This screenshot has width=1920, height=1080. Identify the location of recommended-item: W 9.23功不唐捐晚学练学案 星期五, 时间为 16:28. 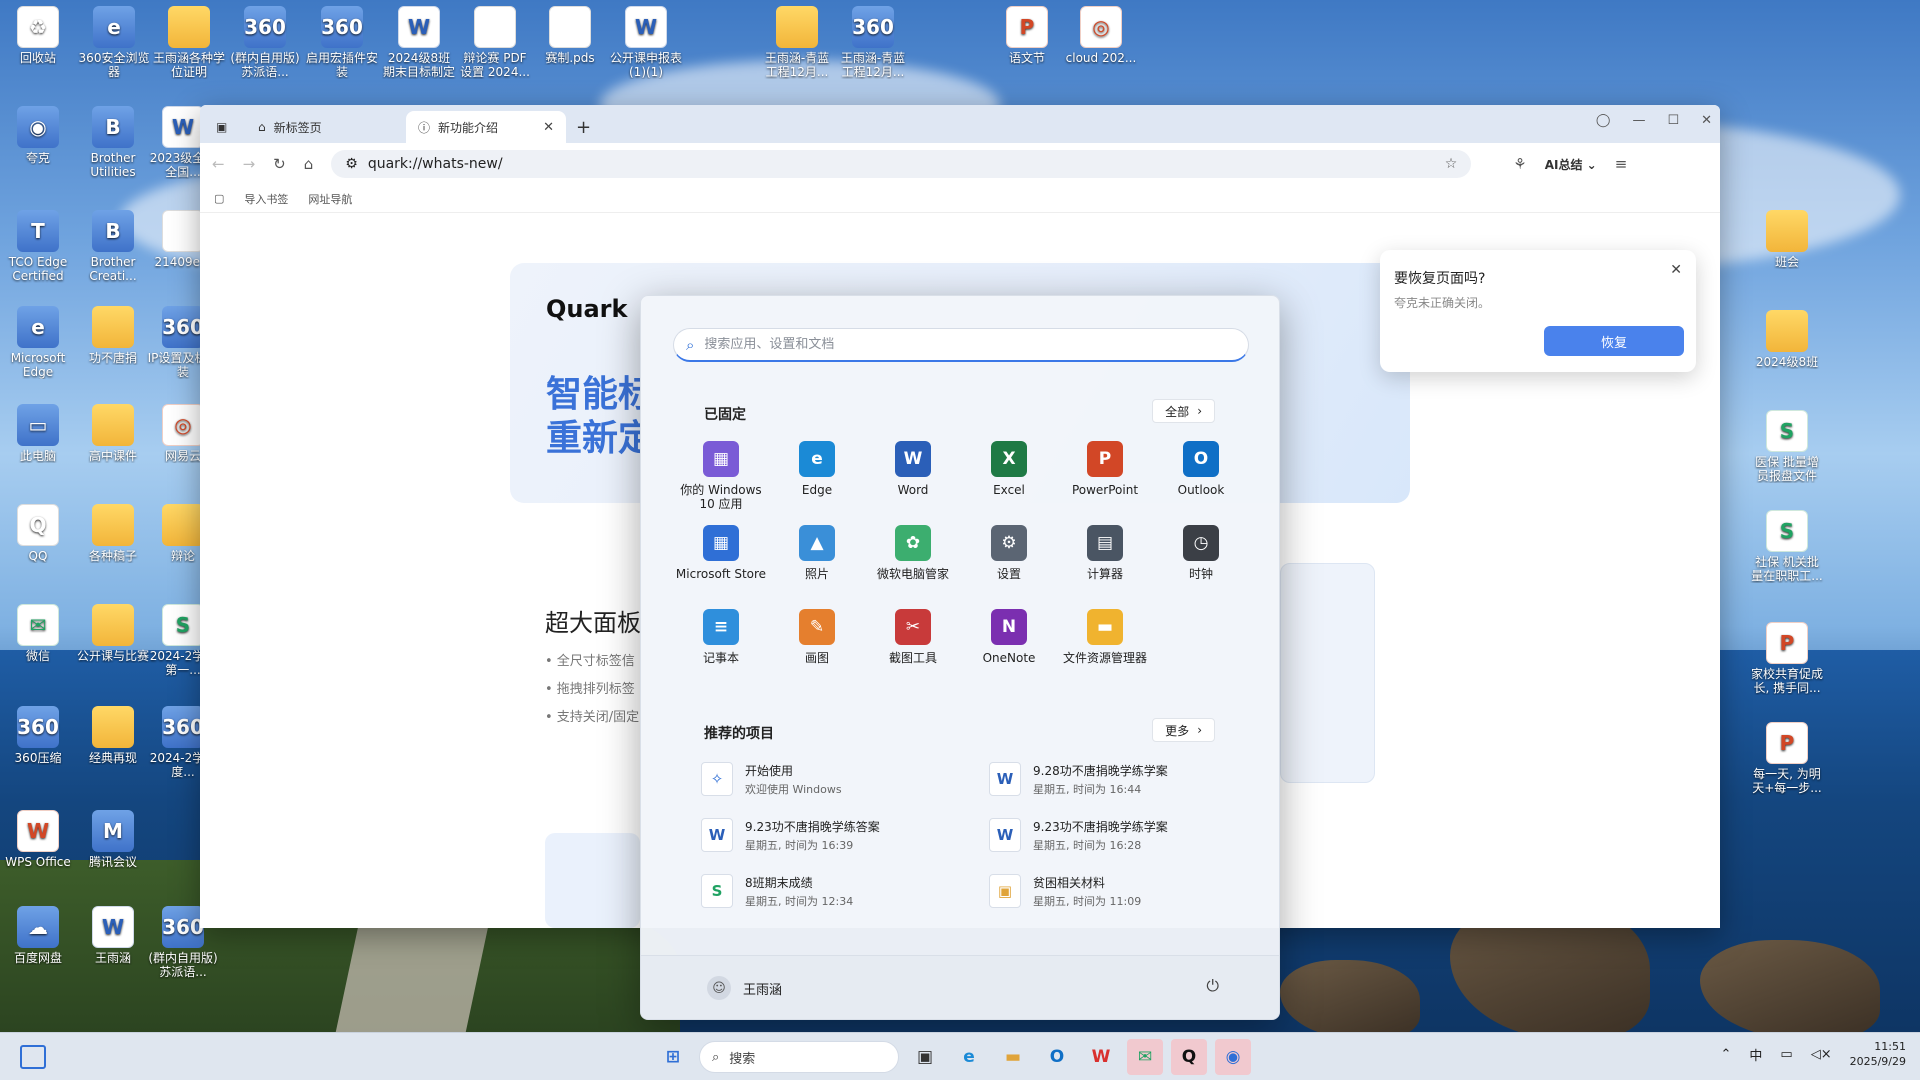
(1115, 835).